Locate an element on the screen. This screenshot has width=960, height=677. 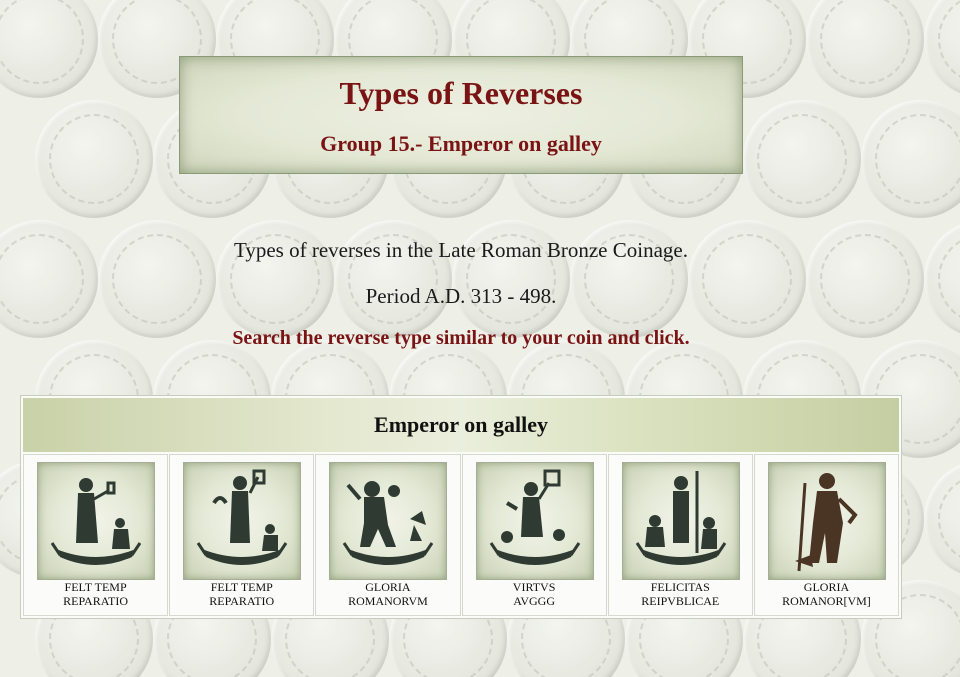
reverse-legend: GLORIA ROMANORVM is located at coordinates (387, 594).